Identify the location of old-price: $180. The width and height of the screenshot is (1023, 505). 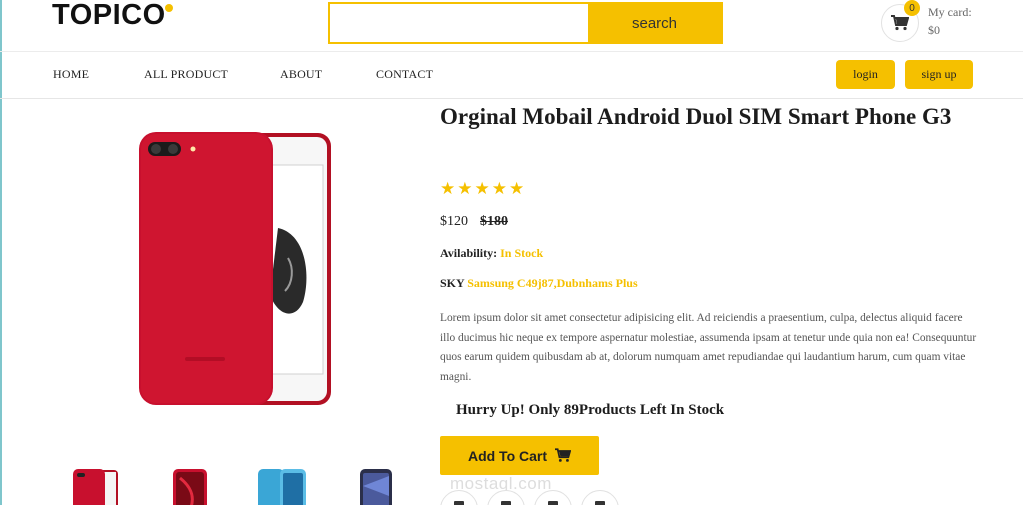
(494, 221).